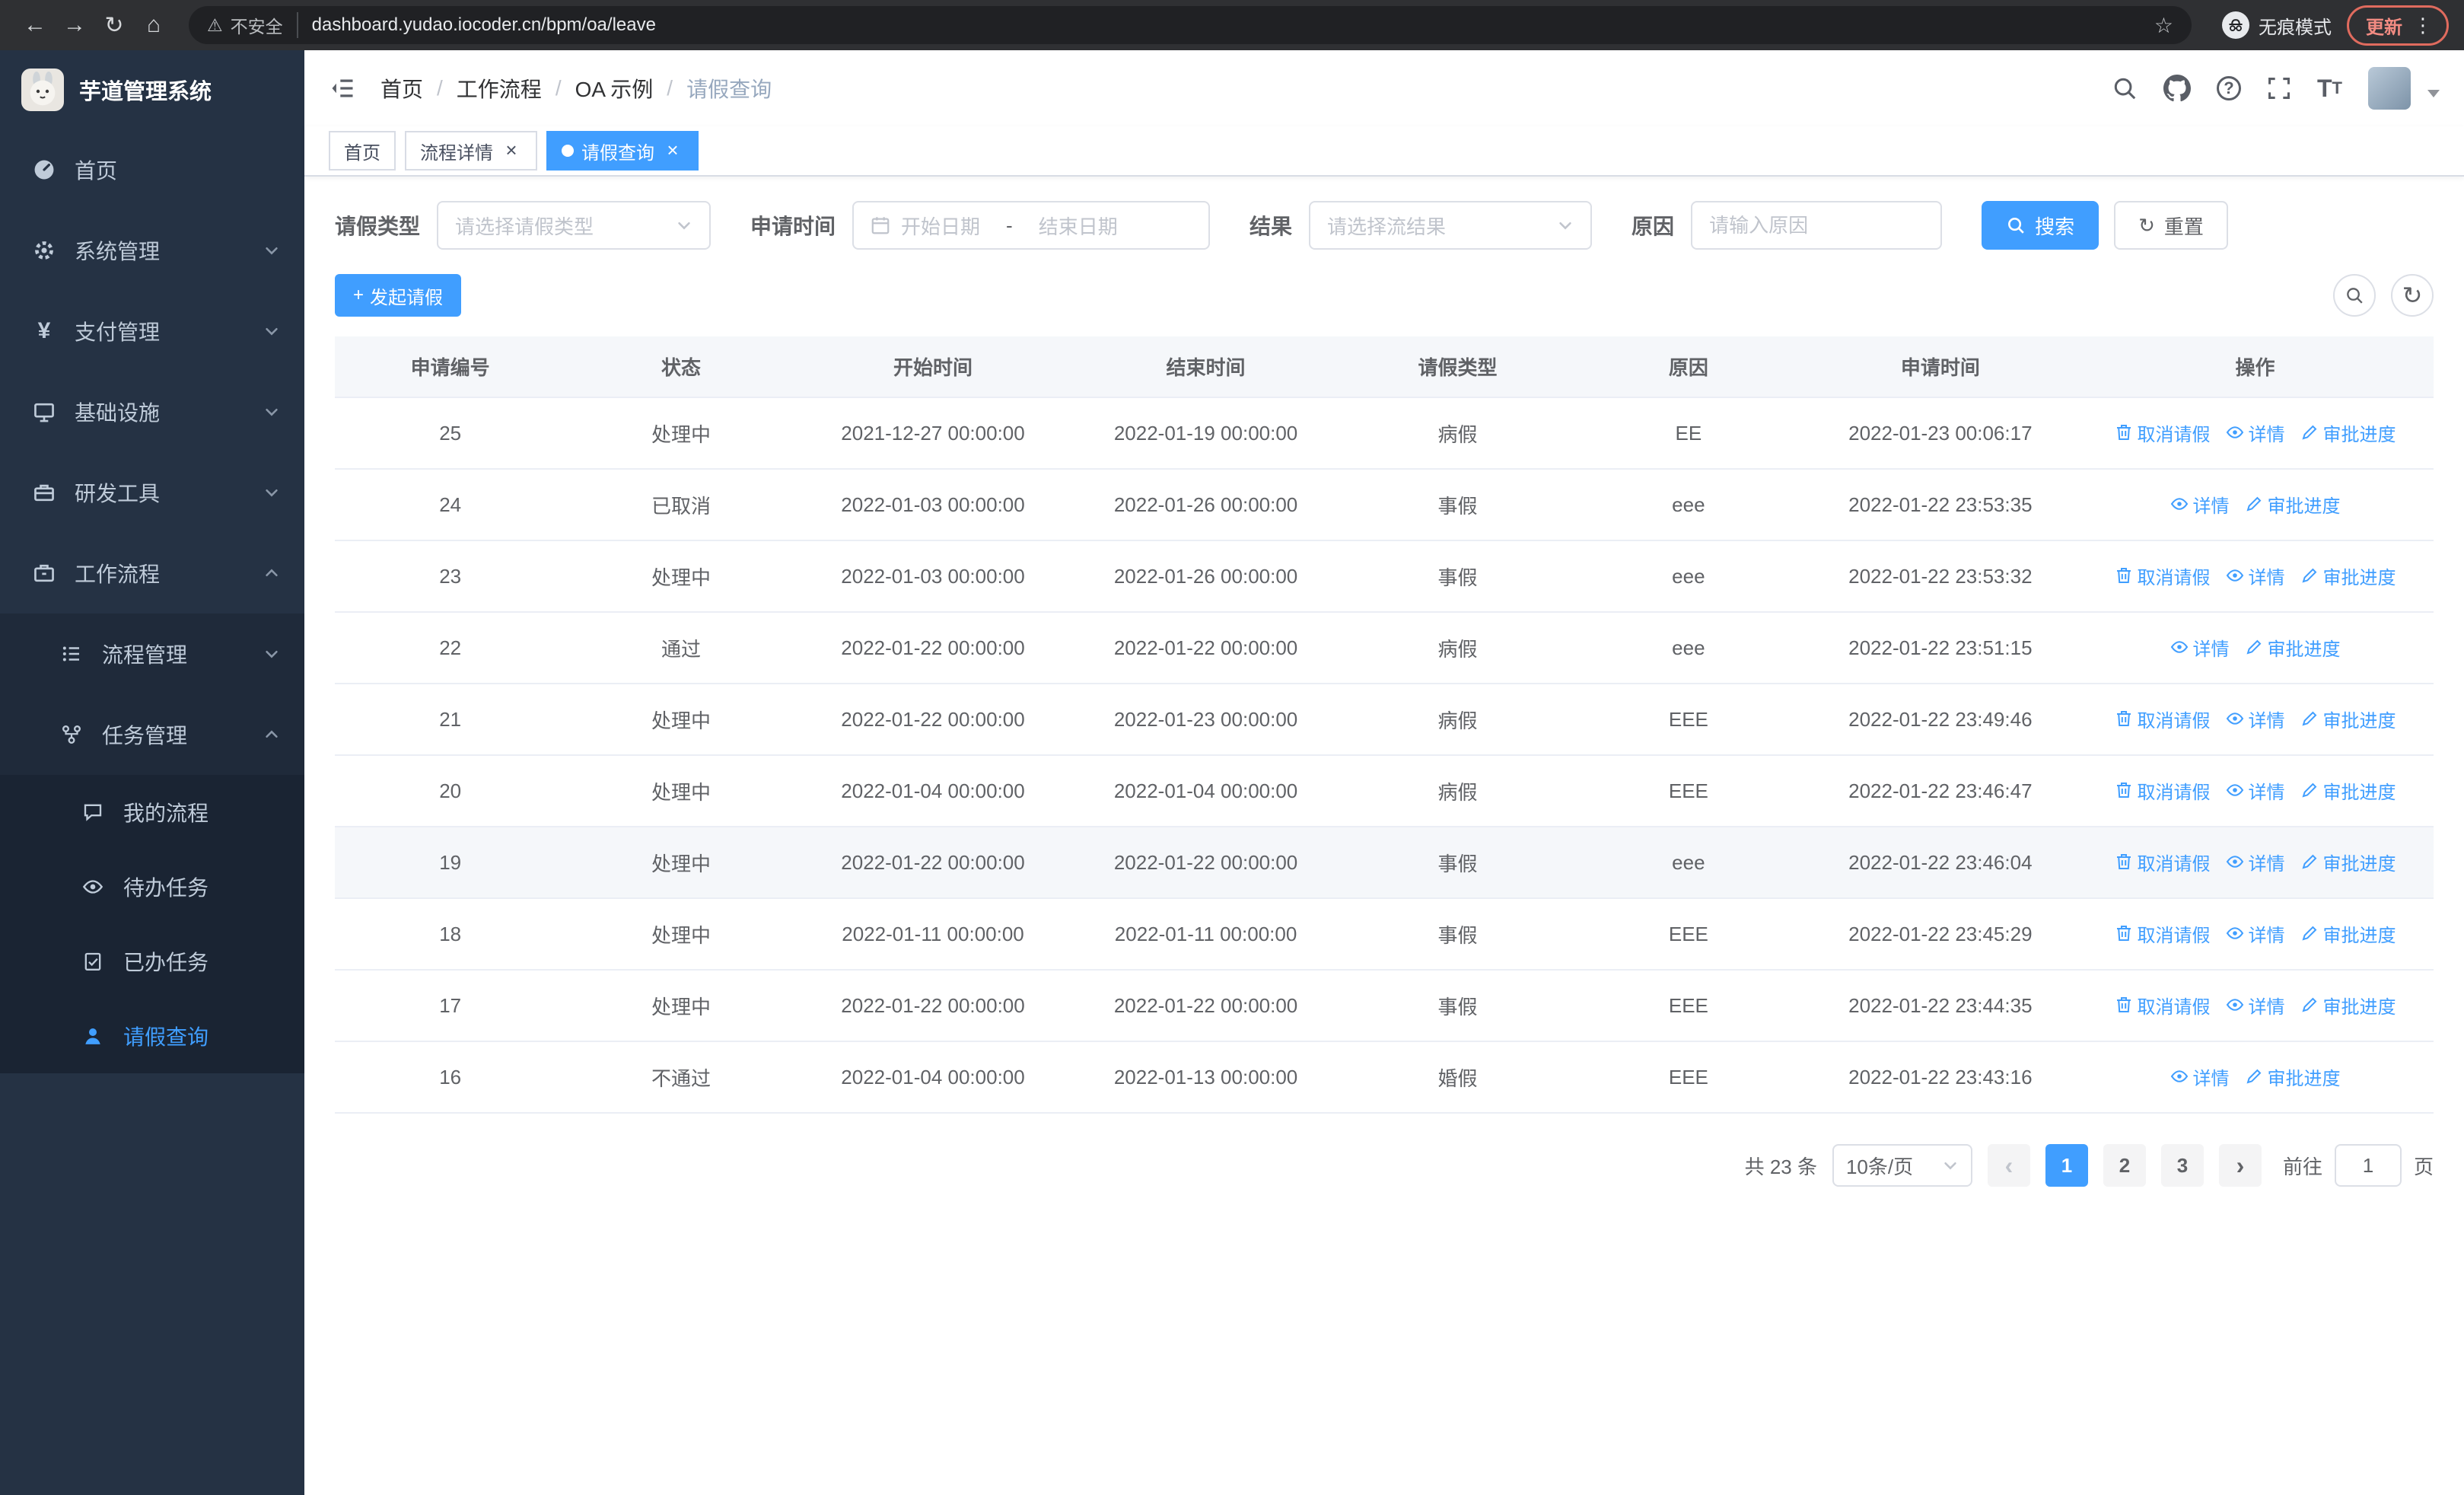  I want to click on app-title: 芋道管理系统, so click(145, 92).